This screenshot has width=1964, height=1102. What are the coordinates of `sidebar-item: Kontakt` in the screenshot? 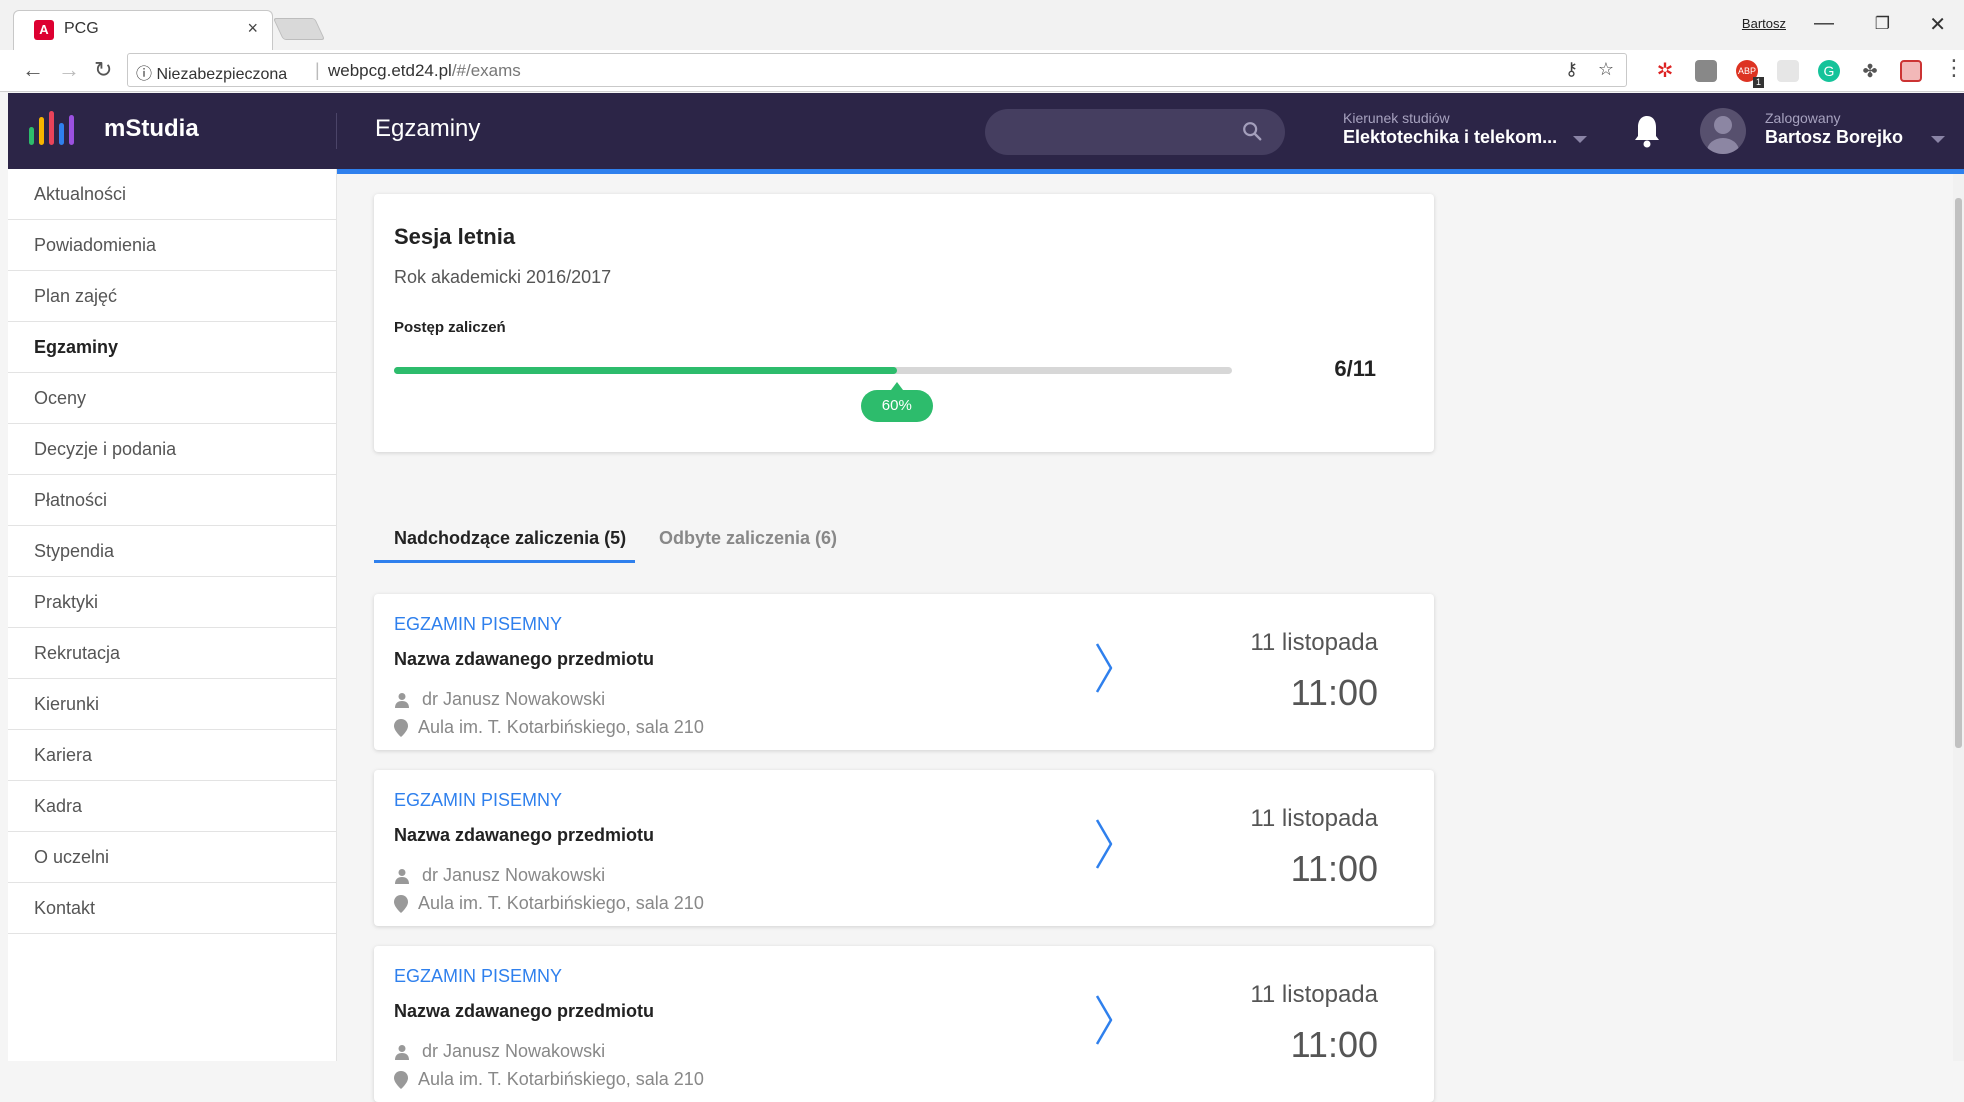 It's located at (172, 908).